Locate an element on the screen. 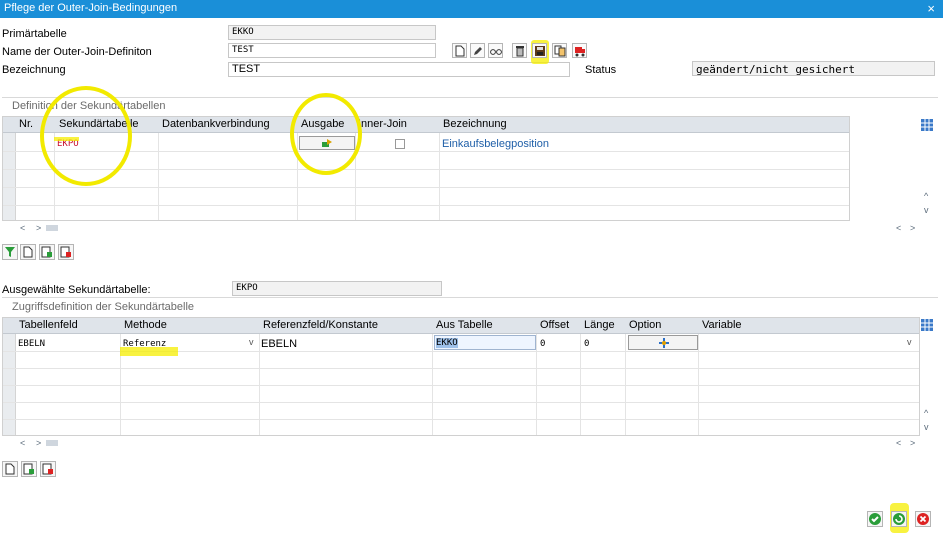 This screenshot has width=943, height=536. option-icon is located at coordinates (664, 343).